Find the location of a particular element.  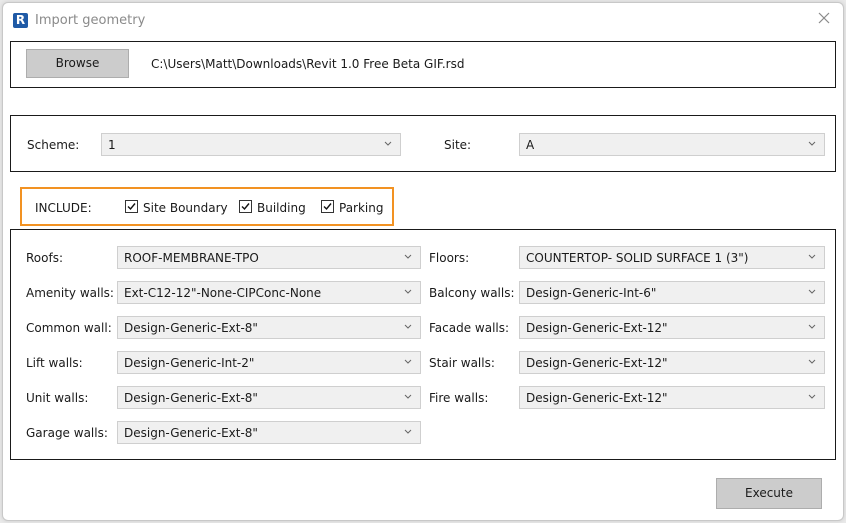

site-boundary-checkbox is located at coordinates (131, 206).